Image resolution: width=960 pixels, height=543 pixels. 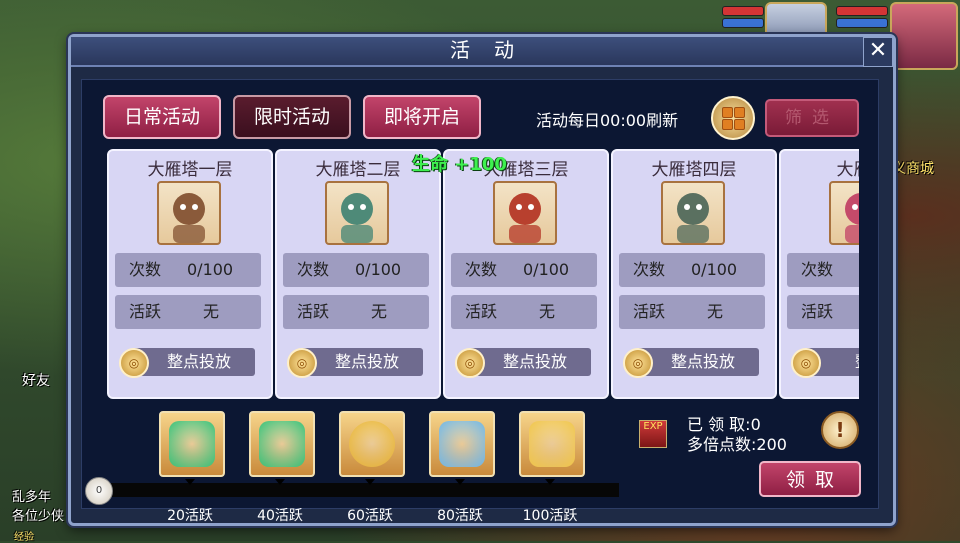 What do you see at coordinates (360, 490) in the screenshot?
I see `activity-progress-track` at bounding box center [360, 490].